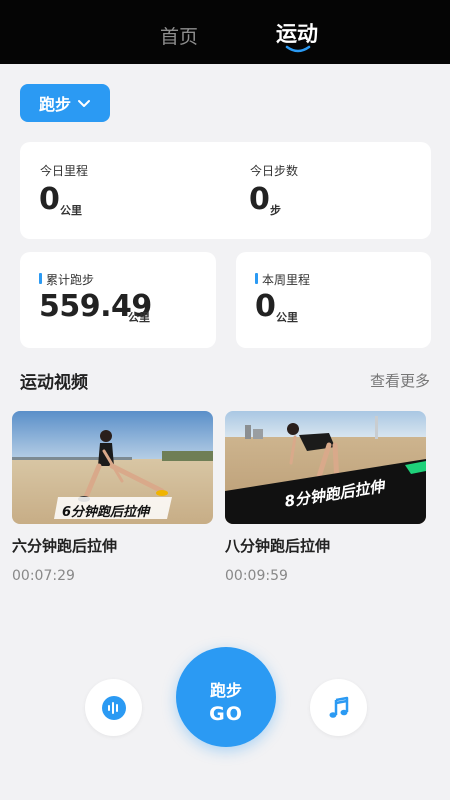  I want to click on chevron-down-icon, so click(84, 103).